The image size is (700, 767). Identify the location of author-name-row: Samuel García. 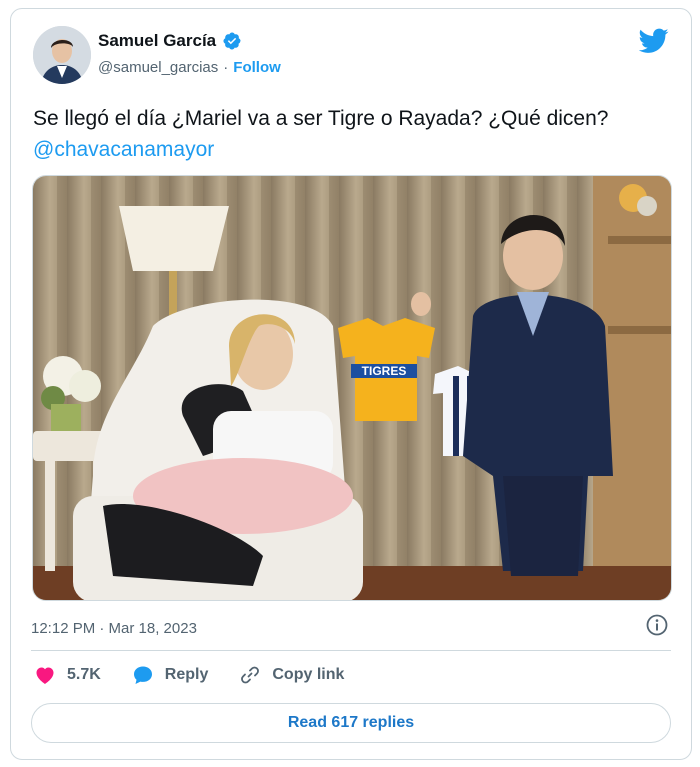
(170, 41).